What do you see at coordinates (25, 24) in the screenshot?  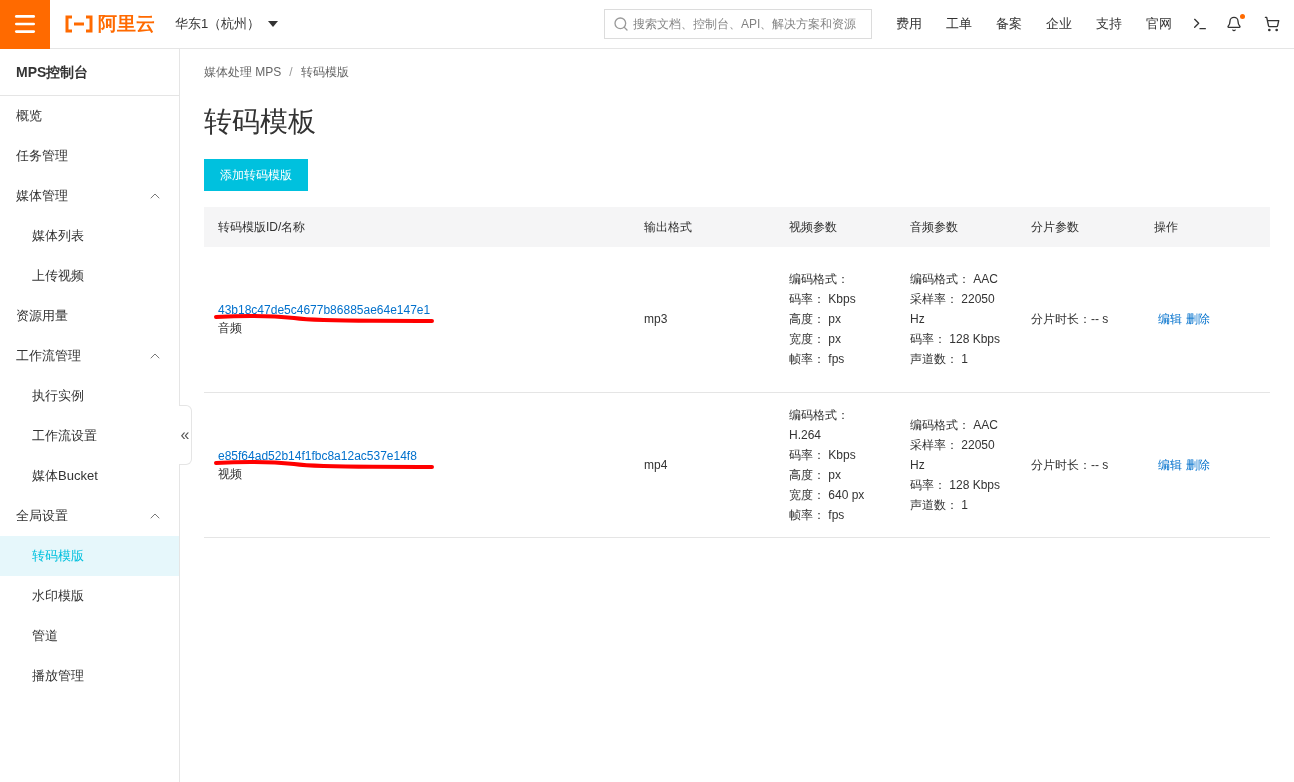 I see `menu-button` at bounding box center [25, 24].